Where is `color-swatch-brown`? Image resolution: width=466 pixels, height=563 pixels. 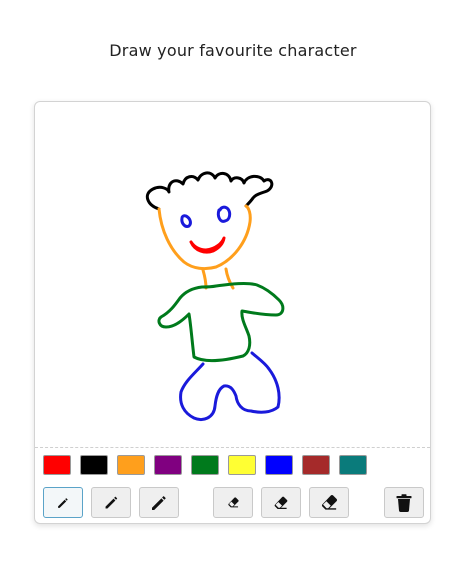
color-swatch-brown is located at coordinates (316, 465).